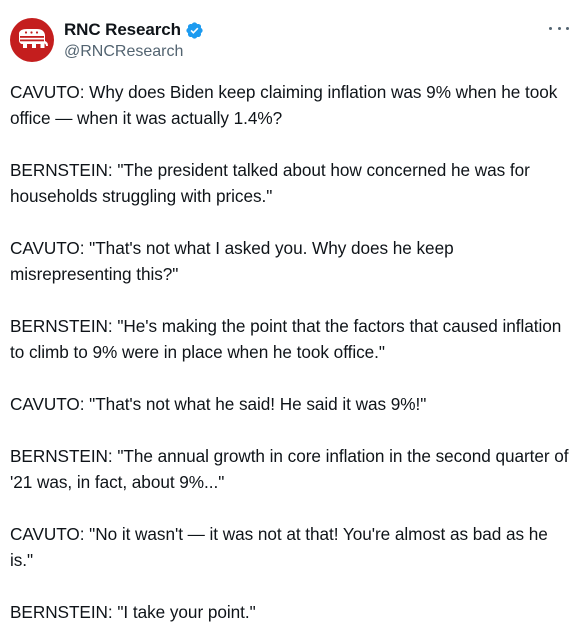  I want to click on avatar, so click(32, 40).